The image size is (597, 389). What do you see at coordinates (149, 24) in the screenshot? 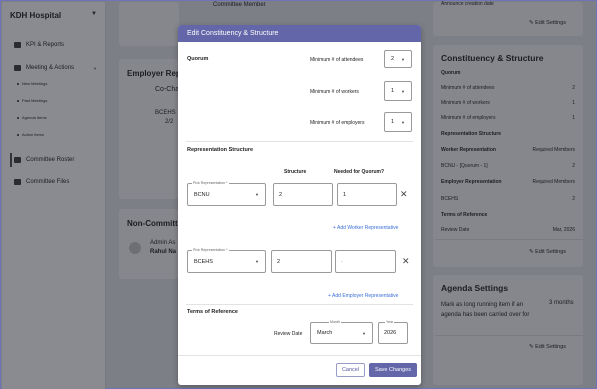
I see `committee-card` at bounding box center [149, 24].